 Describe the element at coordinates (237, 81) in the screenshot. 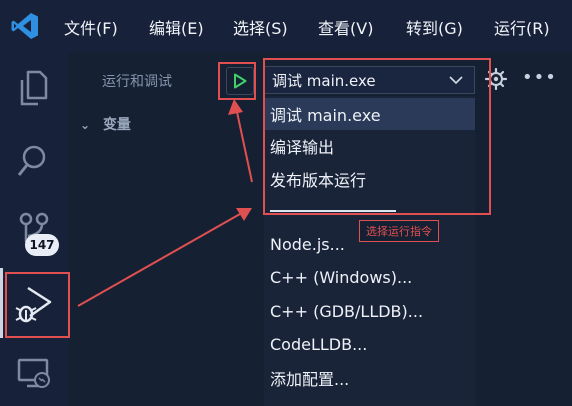

I see `highlight-run-button` at that location.